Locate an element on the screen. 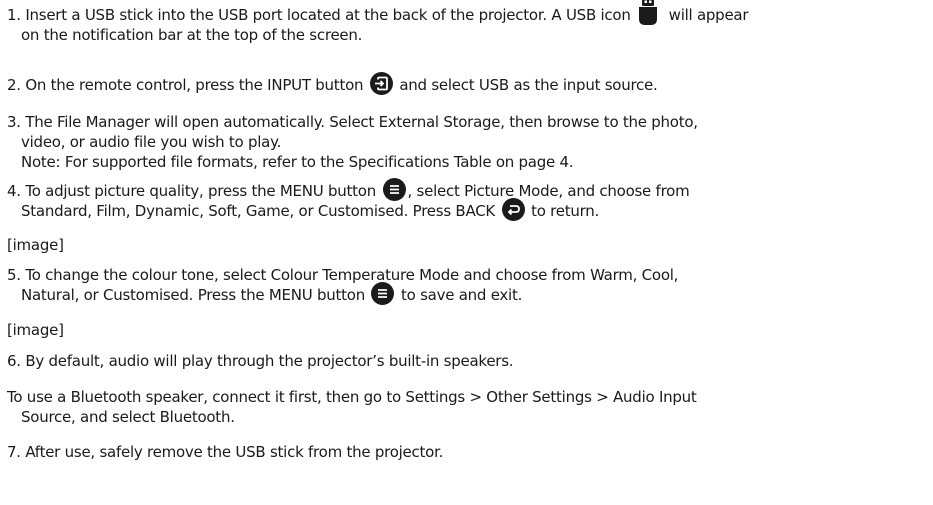 The width and height of the screenshot is (933, 505). step-4-line-2-end: to return. is located at coordinates (565, 211).